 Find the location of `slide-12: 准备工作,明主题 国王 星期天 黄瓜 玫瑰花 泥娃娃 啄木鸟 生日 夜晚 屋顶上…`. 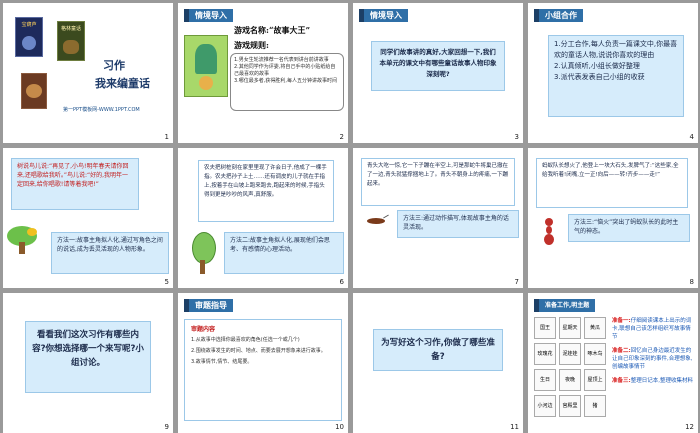

slide-12: 准备工作,明主题 国王 星期天 黄瓜 玫瑰花 泥娃娃 啄木鸟 生日 夜晚 屋顶上… is located at coordinates (613, 363).